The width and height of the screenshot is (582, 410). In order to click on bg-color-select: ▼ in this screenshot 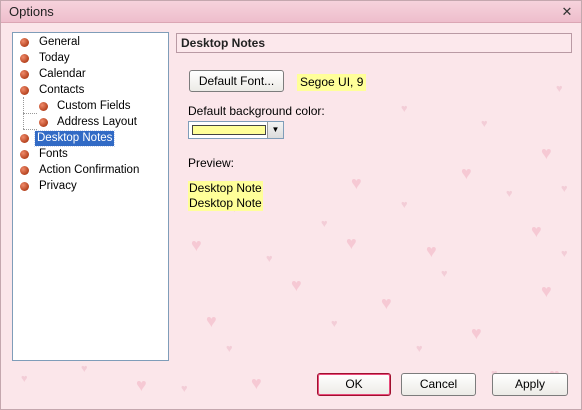, I will do `click(236, 130)`.